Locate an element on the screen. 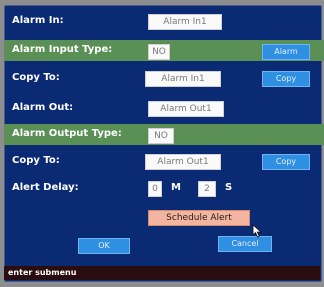  alert-delay-label: Alert Delay: is located at coordinates (45, 187).